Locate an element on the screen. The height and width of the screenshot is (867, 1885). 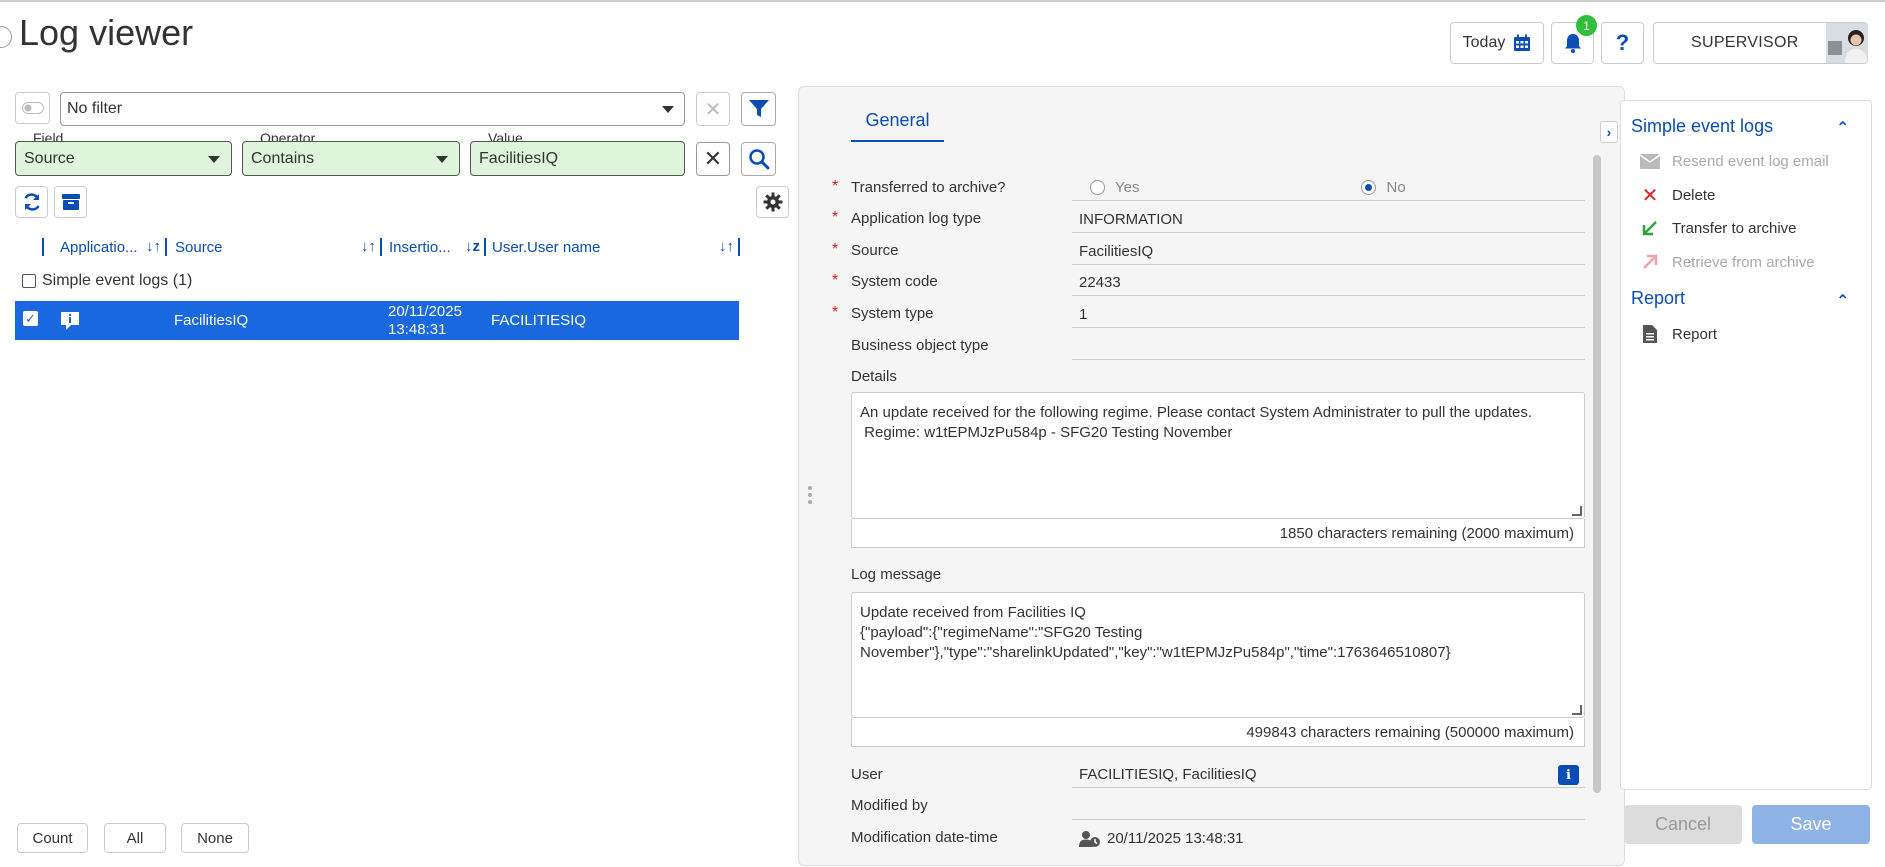
tab-general: General is located at coordinates (897, 126).